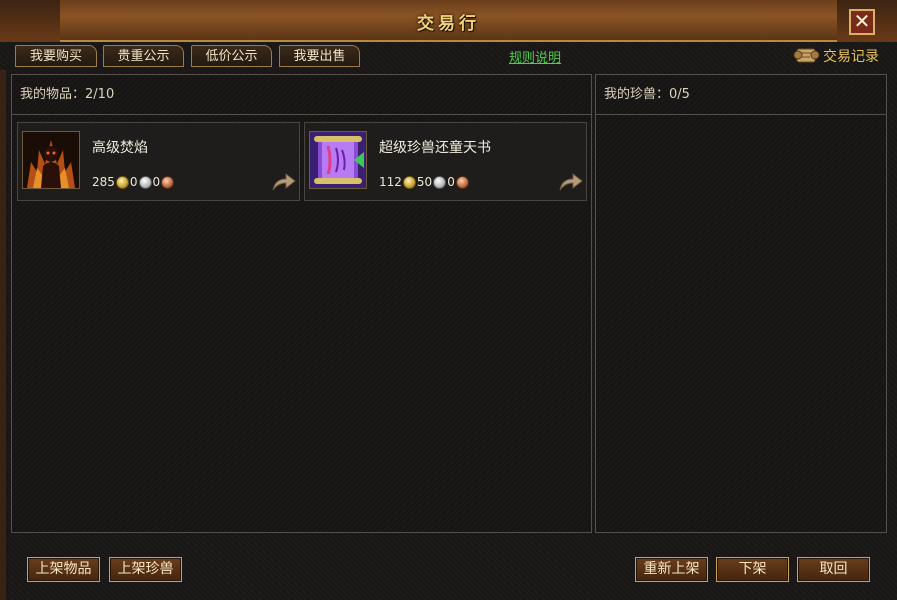 The width and height of the screenshot is (897, 600). I want to click on my-items-count: 2/10, so click(100, 94).